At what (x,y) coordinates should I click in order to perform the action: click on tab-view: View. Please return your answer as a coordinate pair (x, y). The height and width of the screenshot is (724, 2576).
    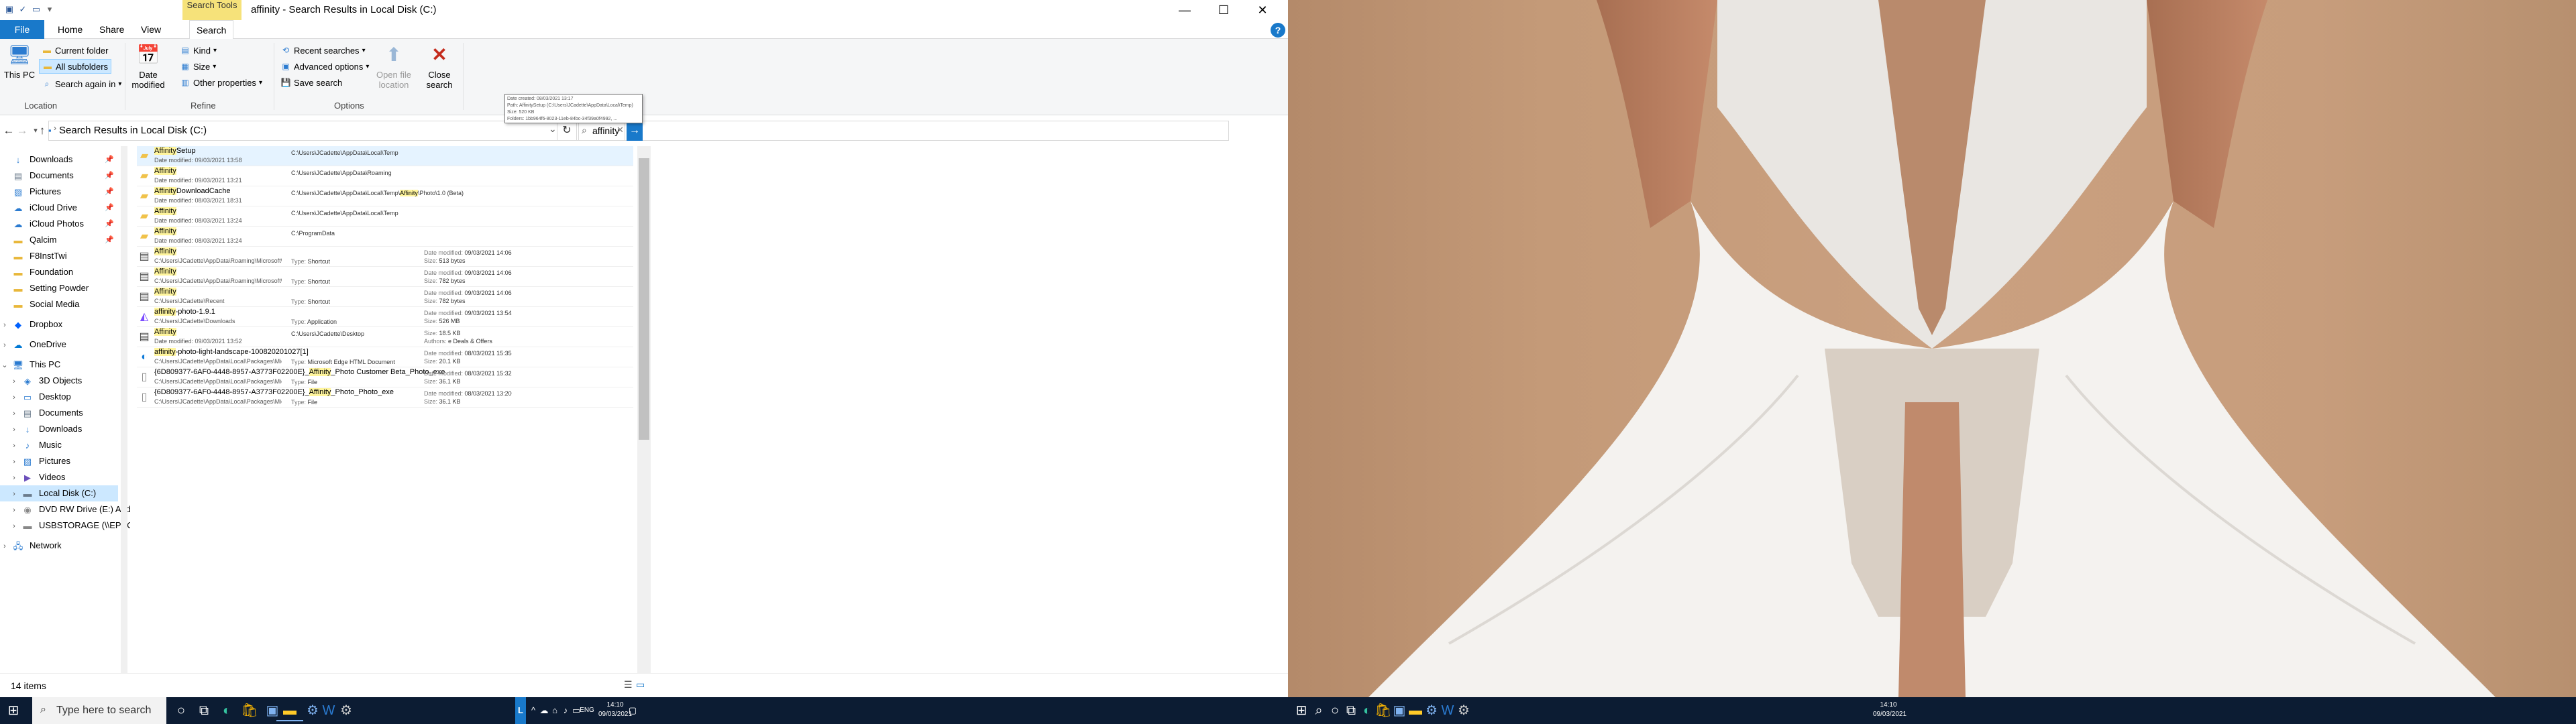
    Looking at the image, I should click on (151, 29).